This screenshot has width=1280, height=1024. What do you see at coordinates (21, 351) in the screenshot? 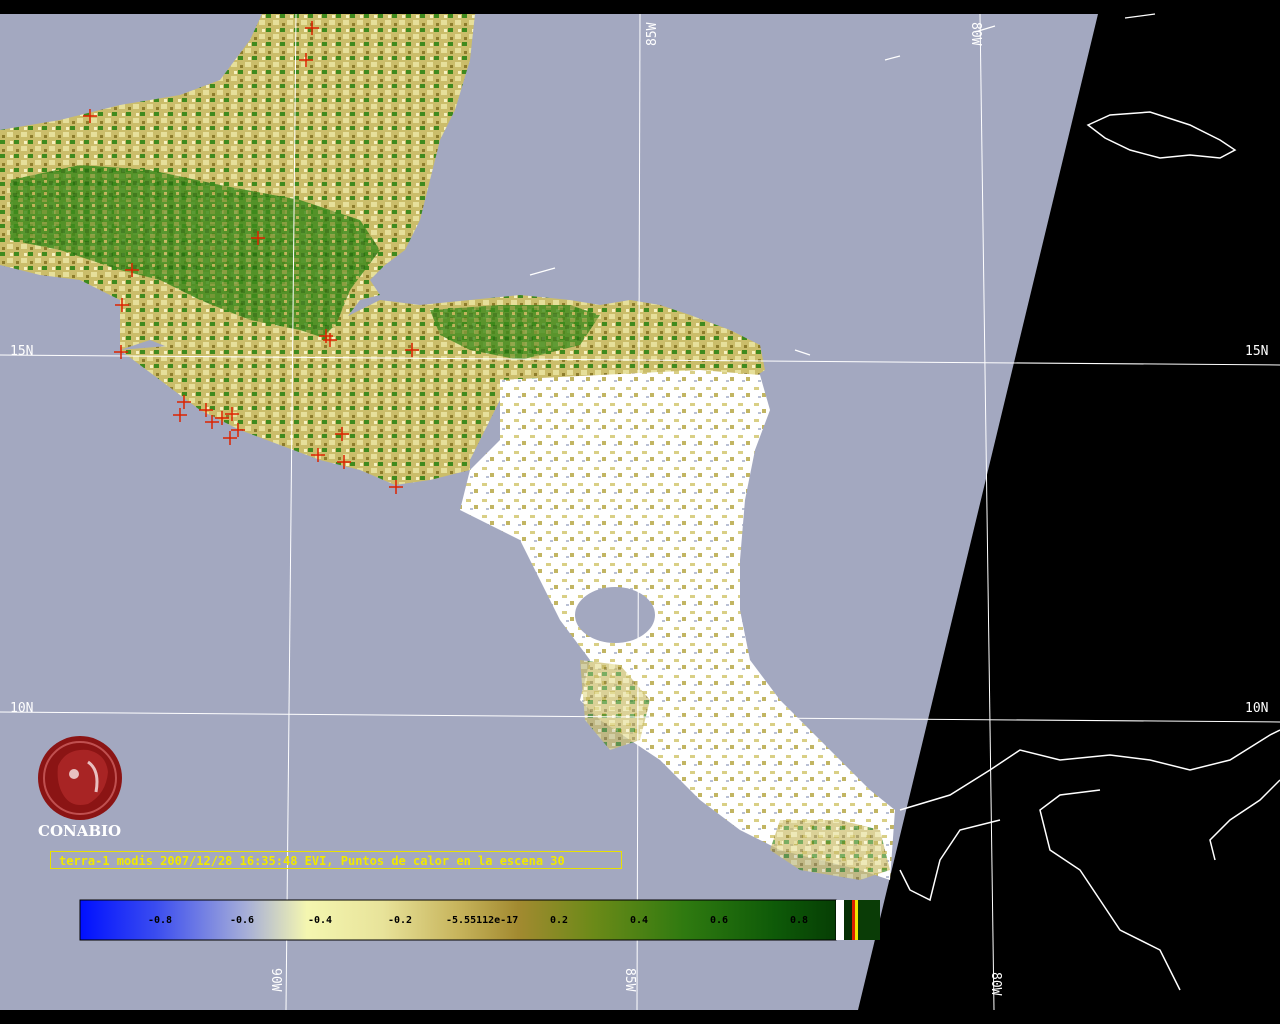
I see `lat-label-15n-left: 15N` at bounding box center [21, 351].